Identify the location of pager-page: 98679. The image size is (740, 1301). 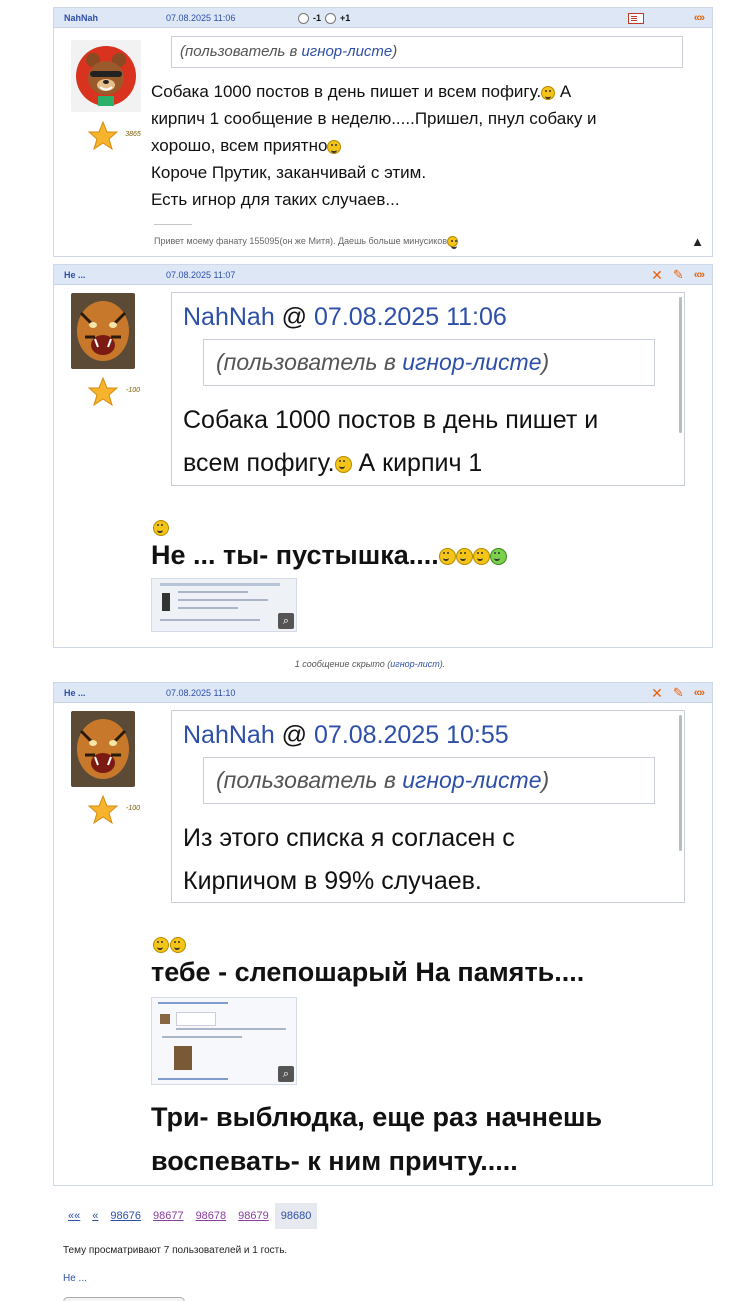
(253, 1216).